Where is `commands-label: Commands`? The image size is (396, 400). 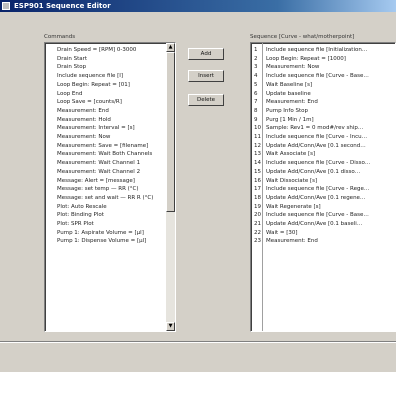
commands-label: Commands is located at coordinates (60, 37).